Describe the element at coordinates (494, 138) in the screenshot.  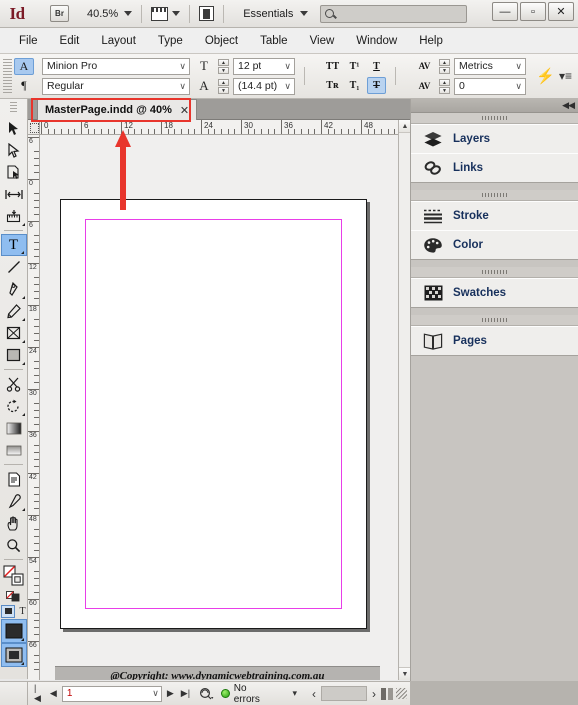
I see `panel-layers: Layers` at that location.